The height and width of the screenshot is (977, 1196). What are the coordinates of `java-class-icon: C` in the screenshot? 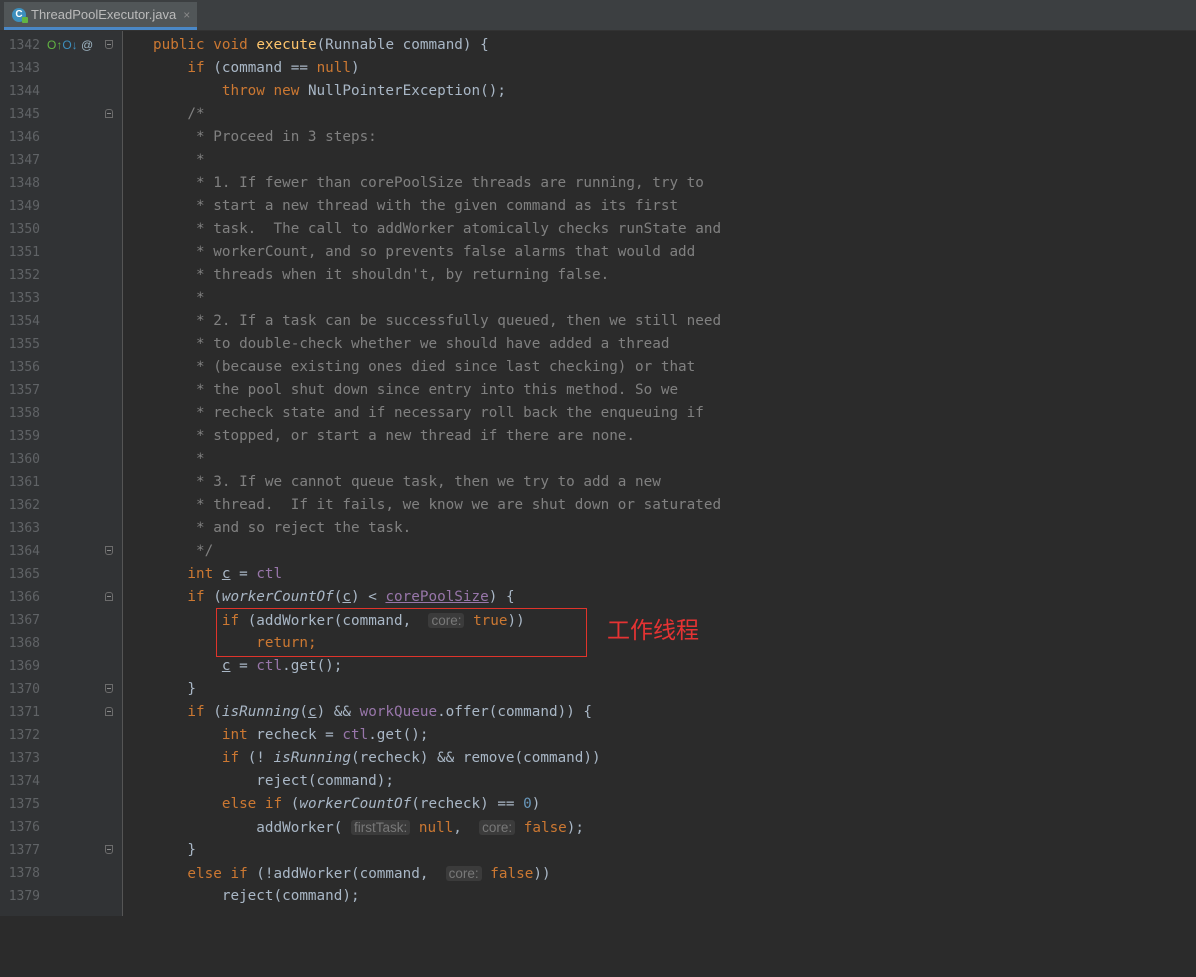 It's located at (20, 15).